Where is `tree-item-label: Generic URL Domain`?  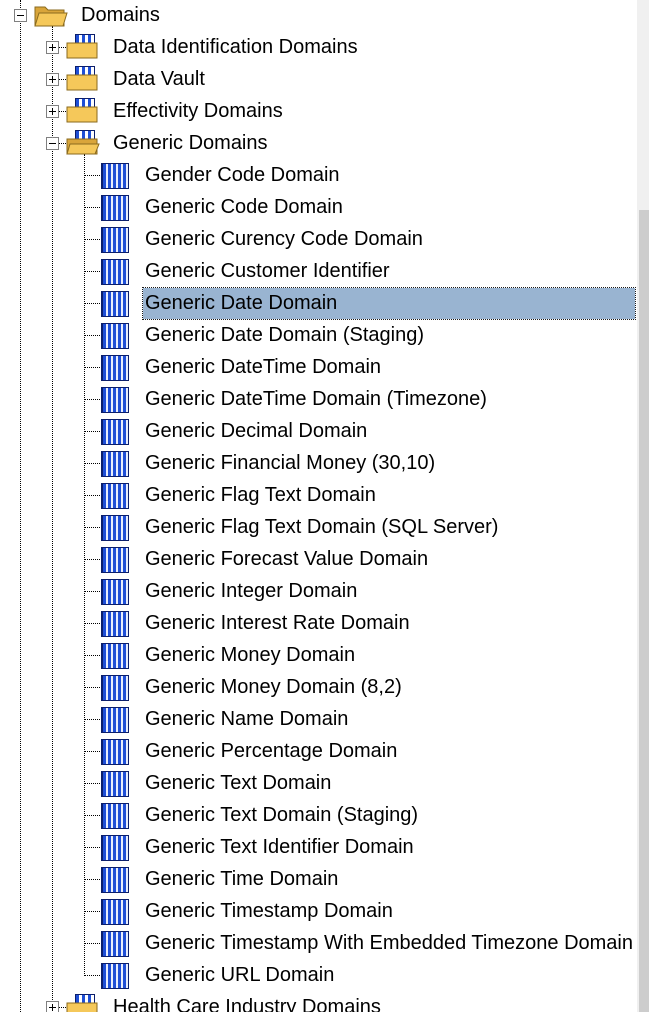 tree-item-label: Generic URL Domain is located at coordinates (240, 975).